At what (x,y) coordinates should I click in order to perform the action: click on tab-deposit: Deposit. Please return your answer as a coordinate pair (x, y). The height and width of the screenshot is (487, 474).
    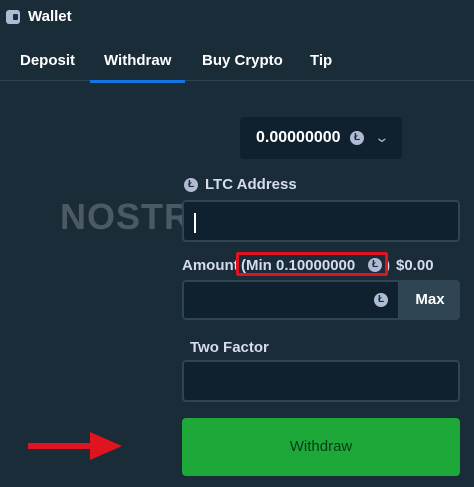
    Looking at the image, I should click on (47, 60).